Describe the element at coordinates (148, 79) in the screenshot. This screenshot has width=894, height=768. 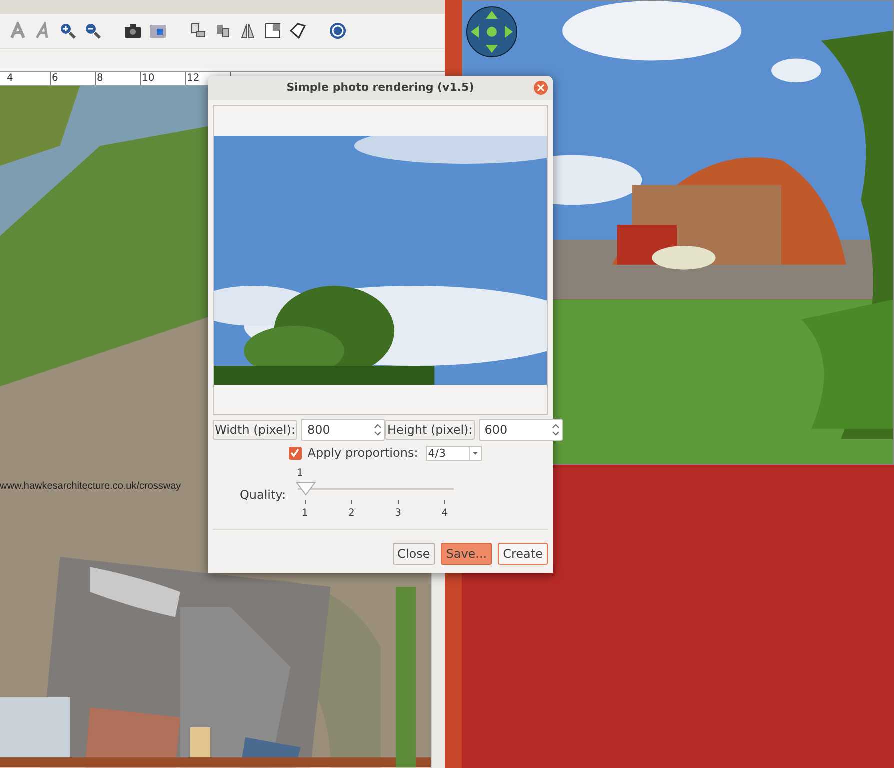
I see `ruler-label: 10` at that location.